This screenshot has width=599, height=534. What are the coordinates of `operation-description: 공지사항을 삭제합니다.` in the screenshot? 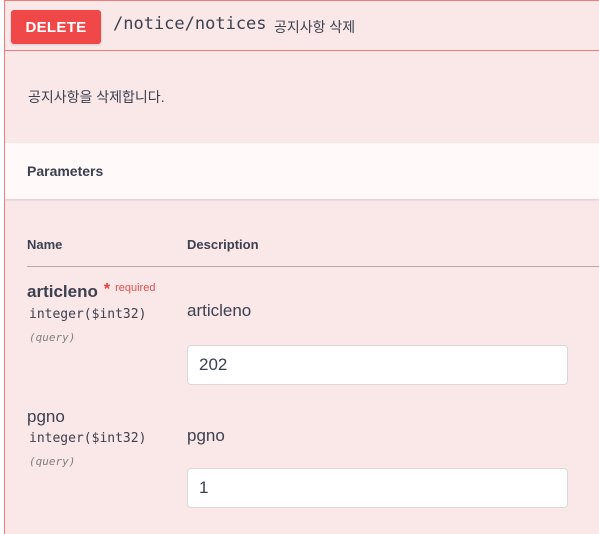 It's located at (96, 97).